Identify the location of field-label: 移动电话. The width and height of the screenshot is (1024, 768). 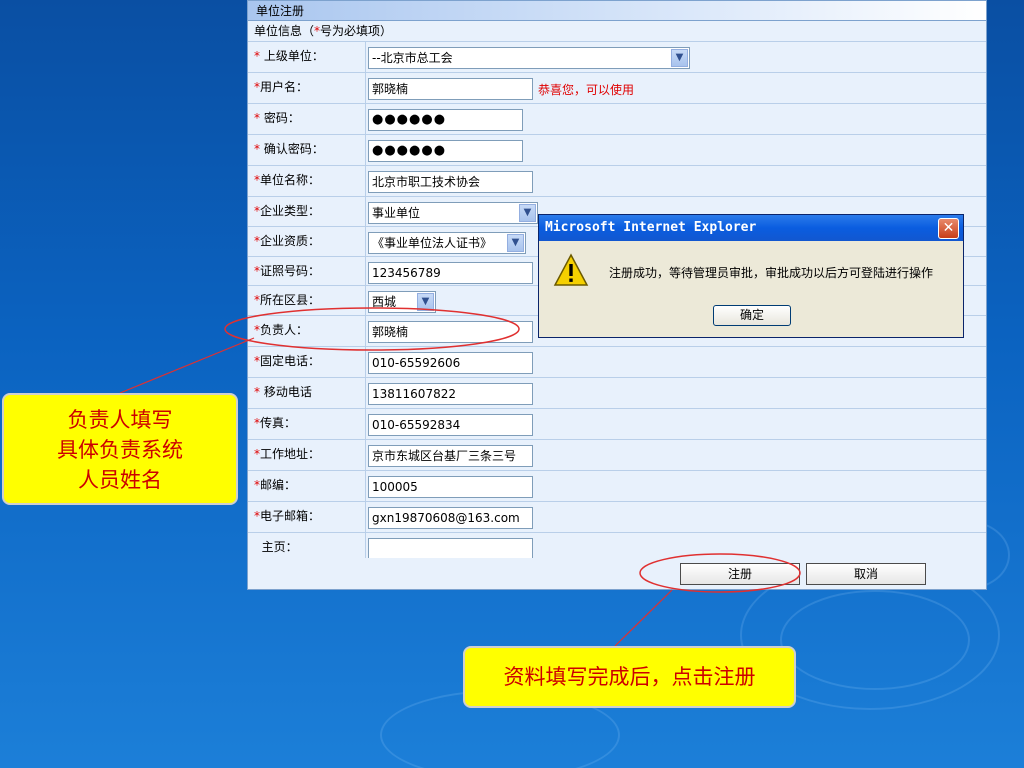
(286, 392).